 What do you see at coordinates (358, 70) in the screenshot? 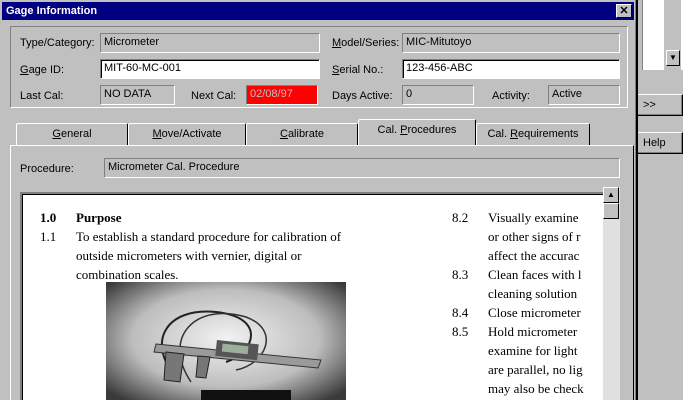
I see `serial-no-label: Serial No.:` at bounding box center [358, 70].